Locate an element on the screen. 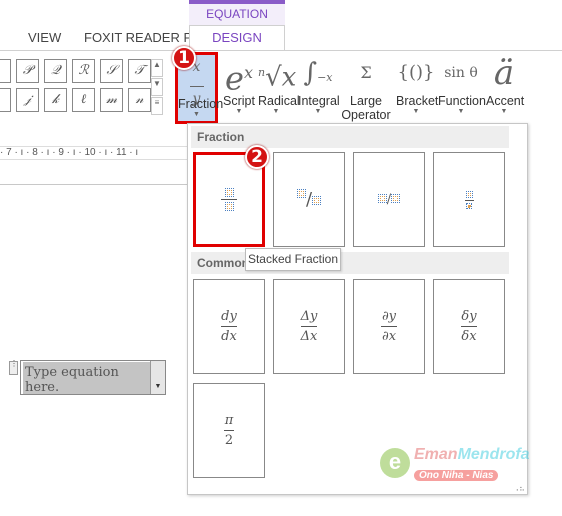 The image size is (562, 516). script-icon: ex is located at coordinates (239, 78).